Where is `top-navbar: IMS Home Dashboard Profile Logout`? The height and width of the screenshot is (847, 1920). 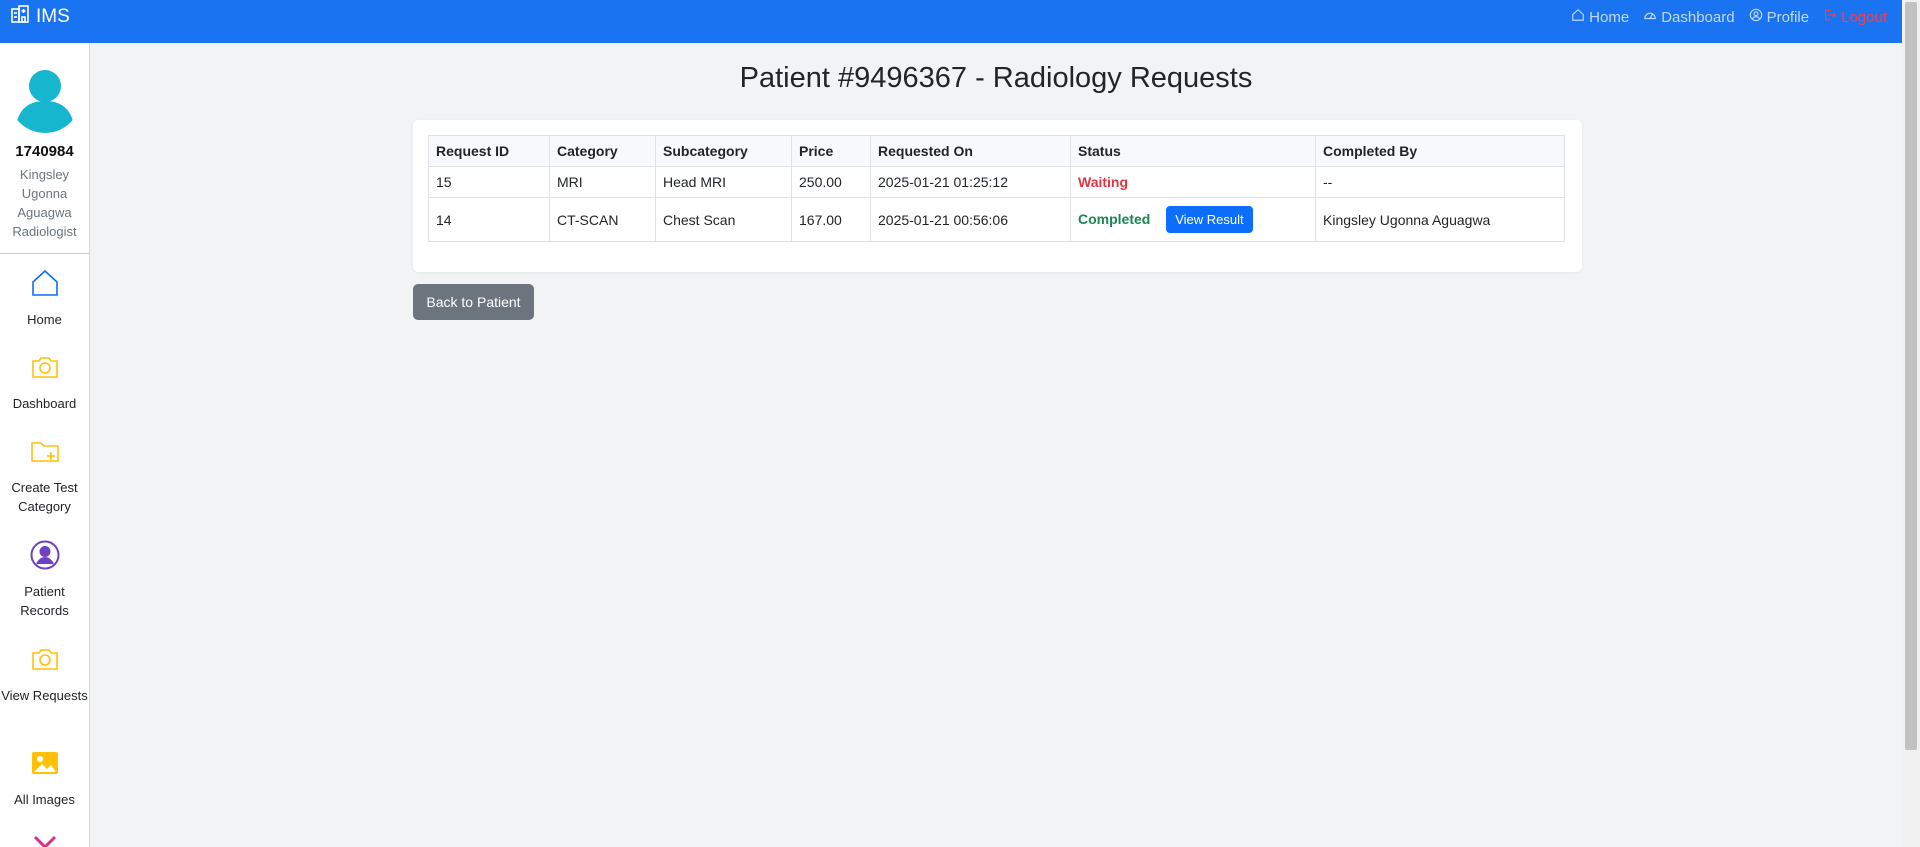
top-navbar: IMS Home Dashboard Profile Logout is located at coordinates (951, 21).